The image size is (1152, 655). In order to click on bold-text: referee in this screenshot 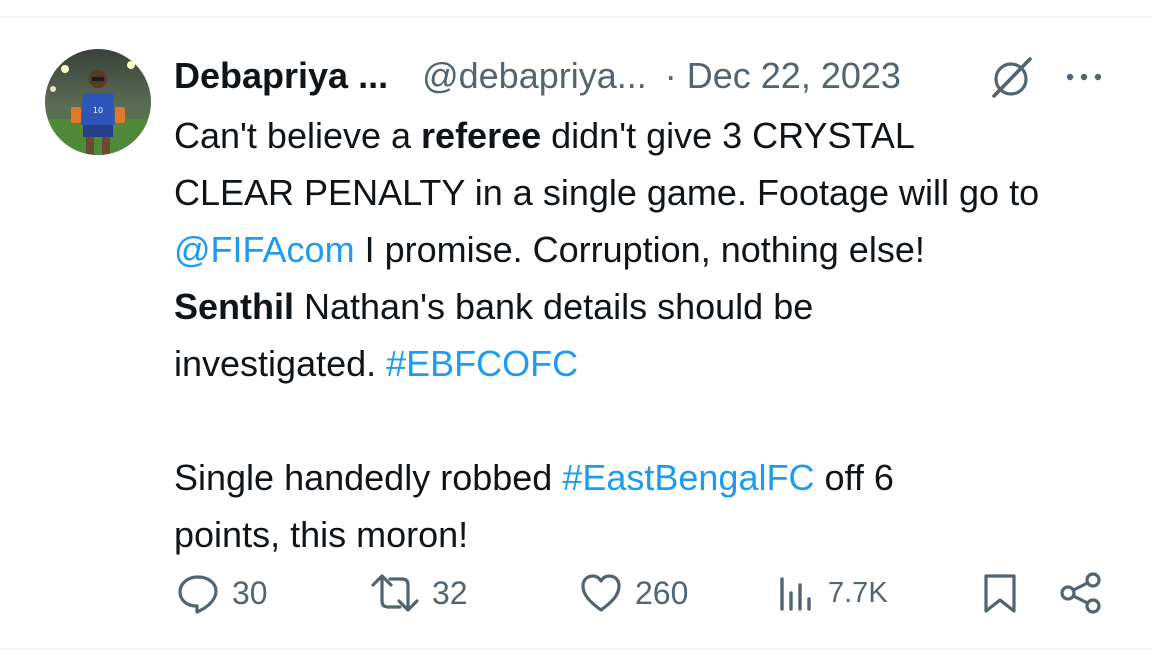, I will do `click(481, 135)`.